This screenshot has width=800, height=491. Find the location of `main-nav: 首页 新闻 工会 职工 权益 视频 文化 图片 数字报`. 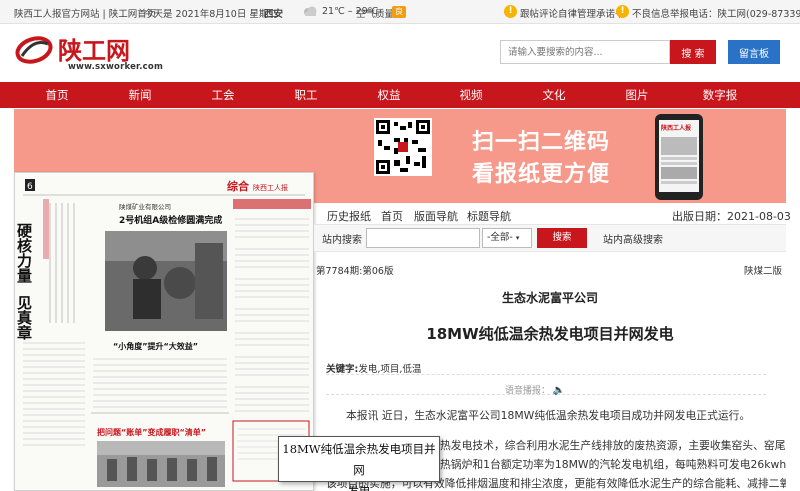

main-nav: 首页 新闻 工会 职工 权益 视频 文化 图片 数字报 is located at coordinates (400, 95).